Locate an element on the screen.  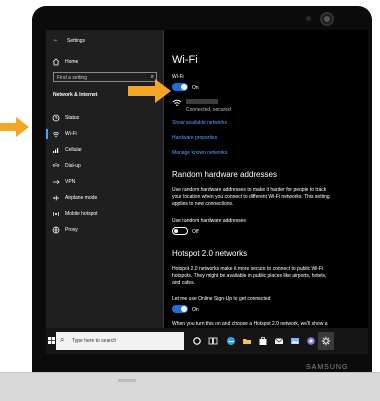
sidebar-item-vpn: VPN is located at coordinates (105, 182).